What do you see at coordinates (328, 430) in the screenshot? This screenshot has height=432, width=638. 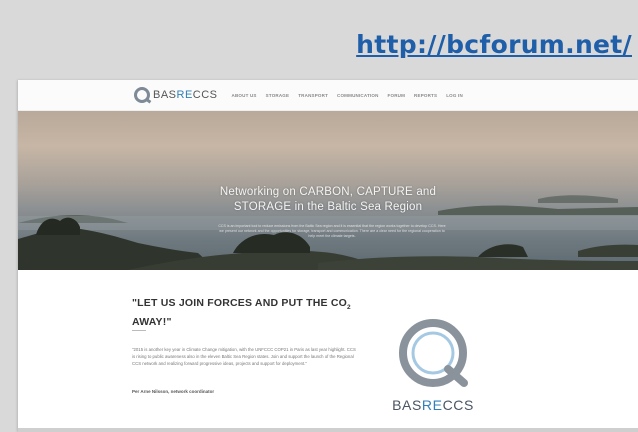 I see `page-bottom-edge` at bounding box center [328, 430].